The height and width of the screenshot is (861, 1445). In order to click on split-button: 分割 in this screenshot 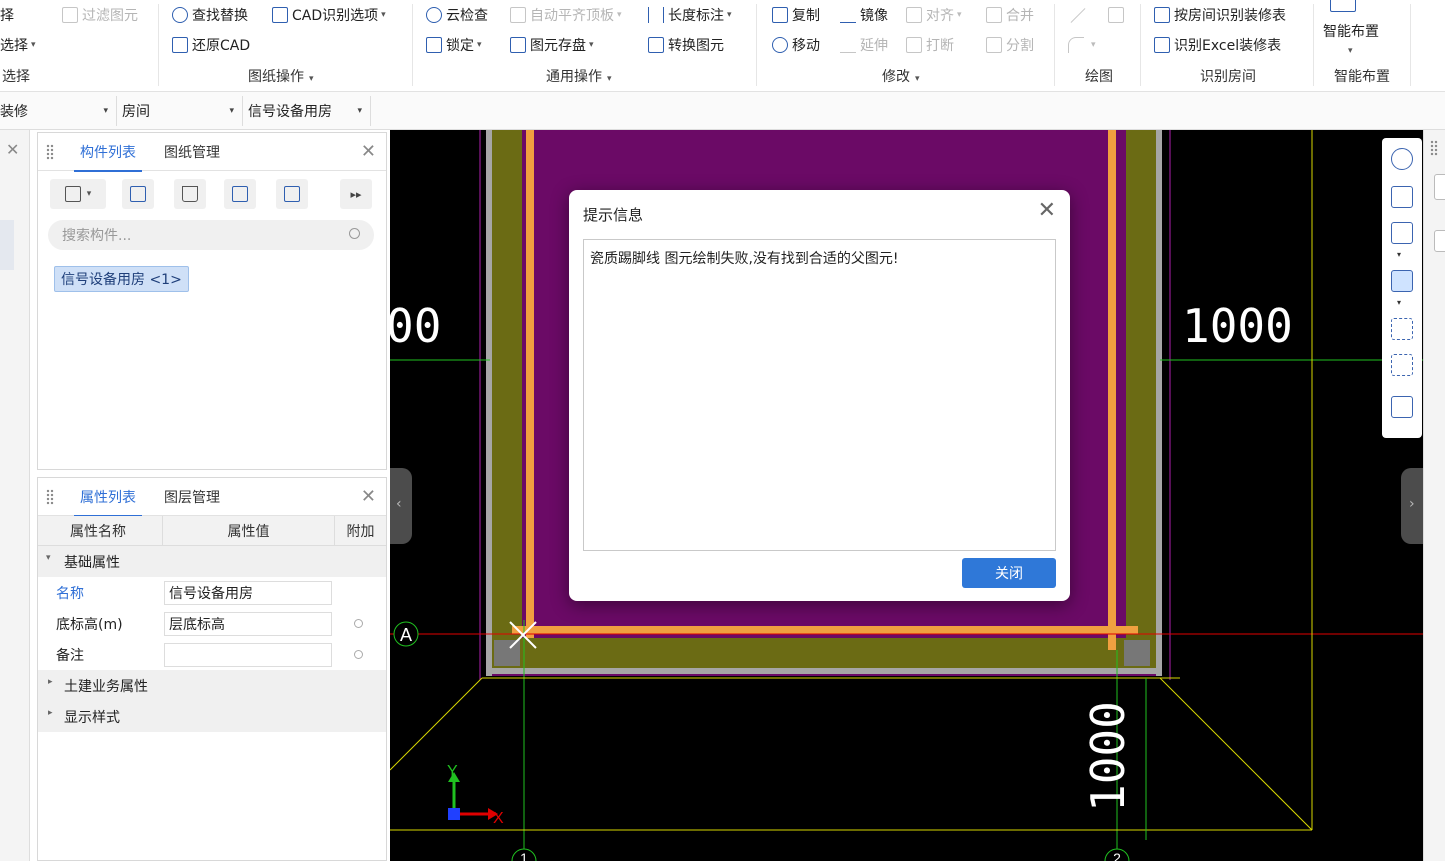, I will do `click(1010, 45)`.